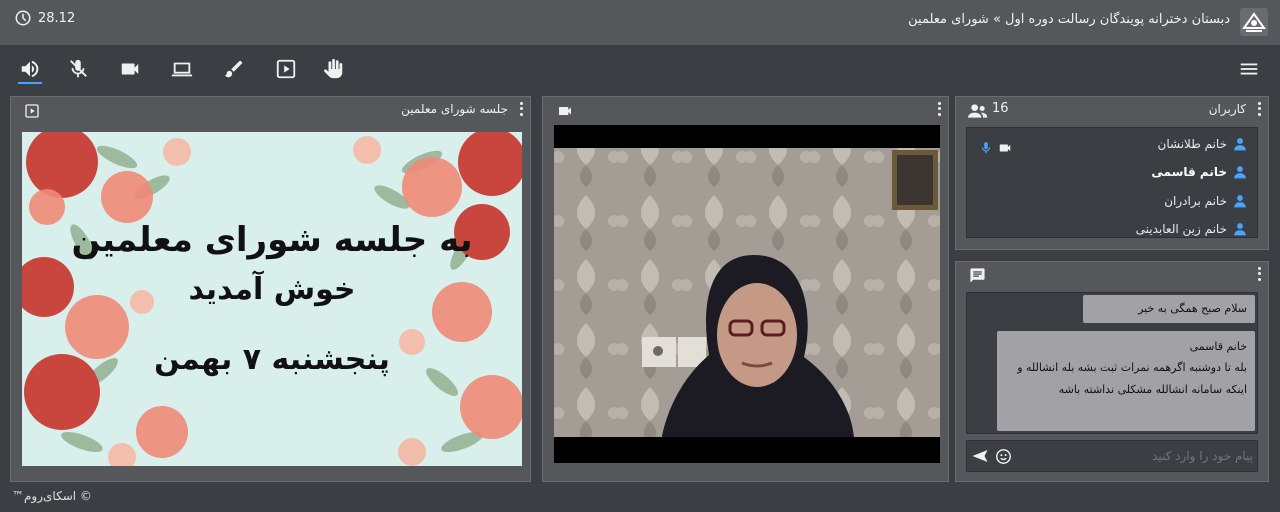 The width and height of the screenshot is (1280, 512). I want to click on hand-icon, so click(333, 68).